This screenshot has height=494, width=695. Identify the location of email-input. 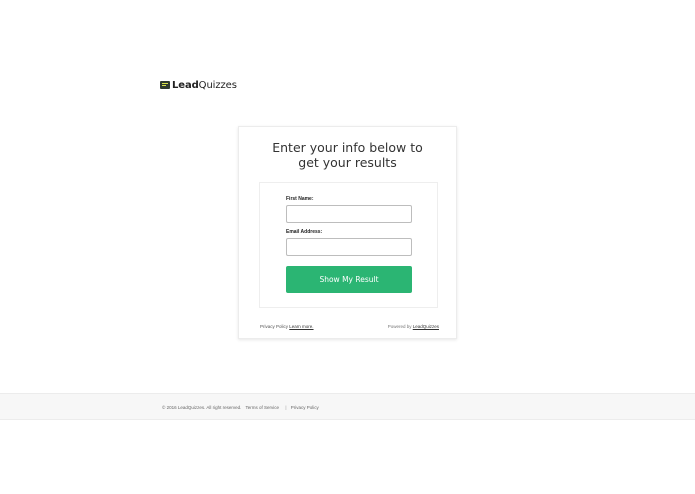
(349, 247).